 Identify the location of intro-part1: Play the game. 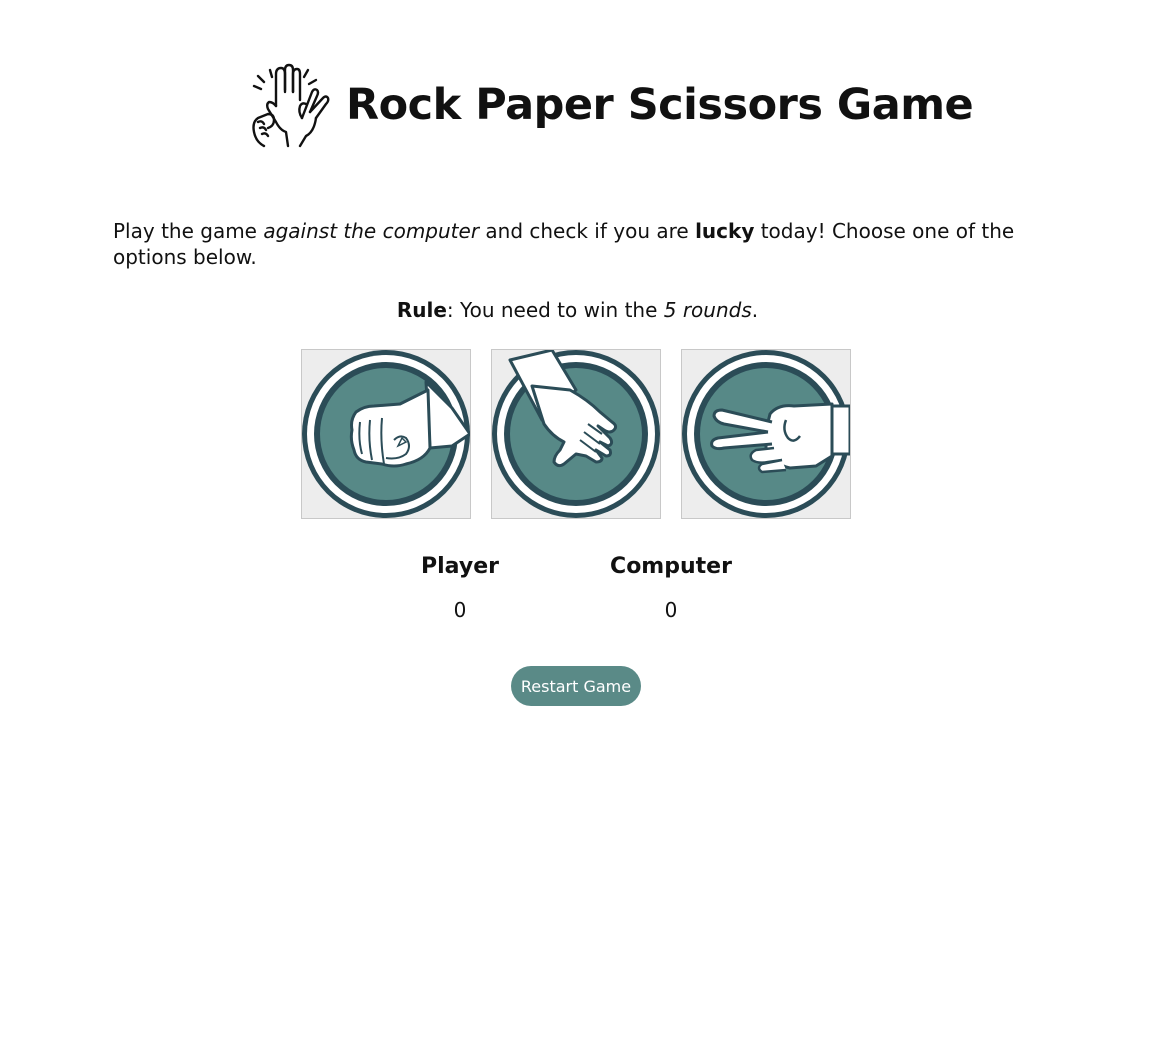
(188, 231).